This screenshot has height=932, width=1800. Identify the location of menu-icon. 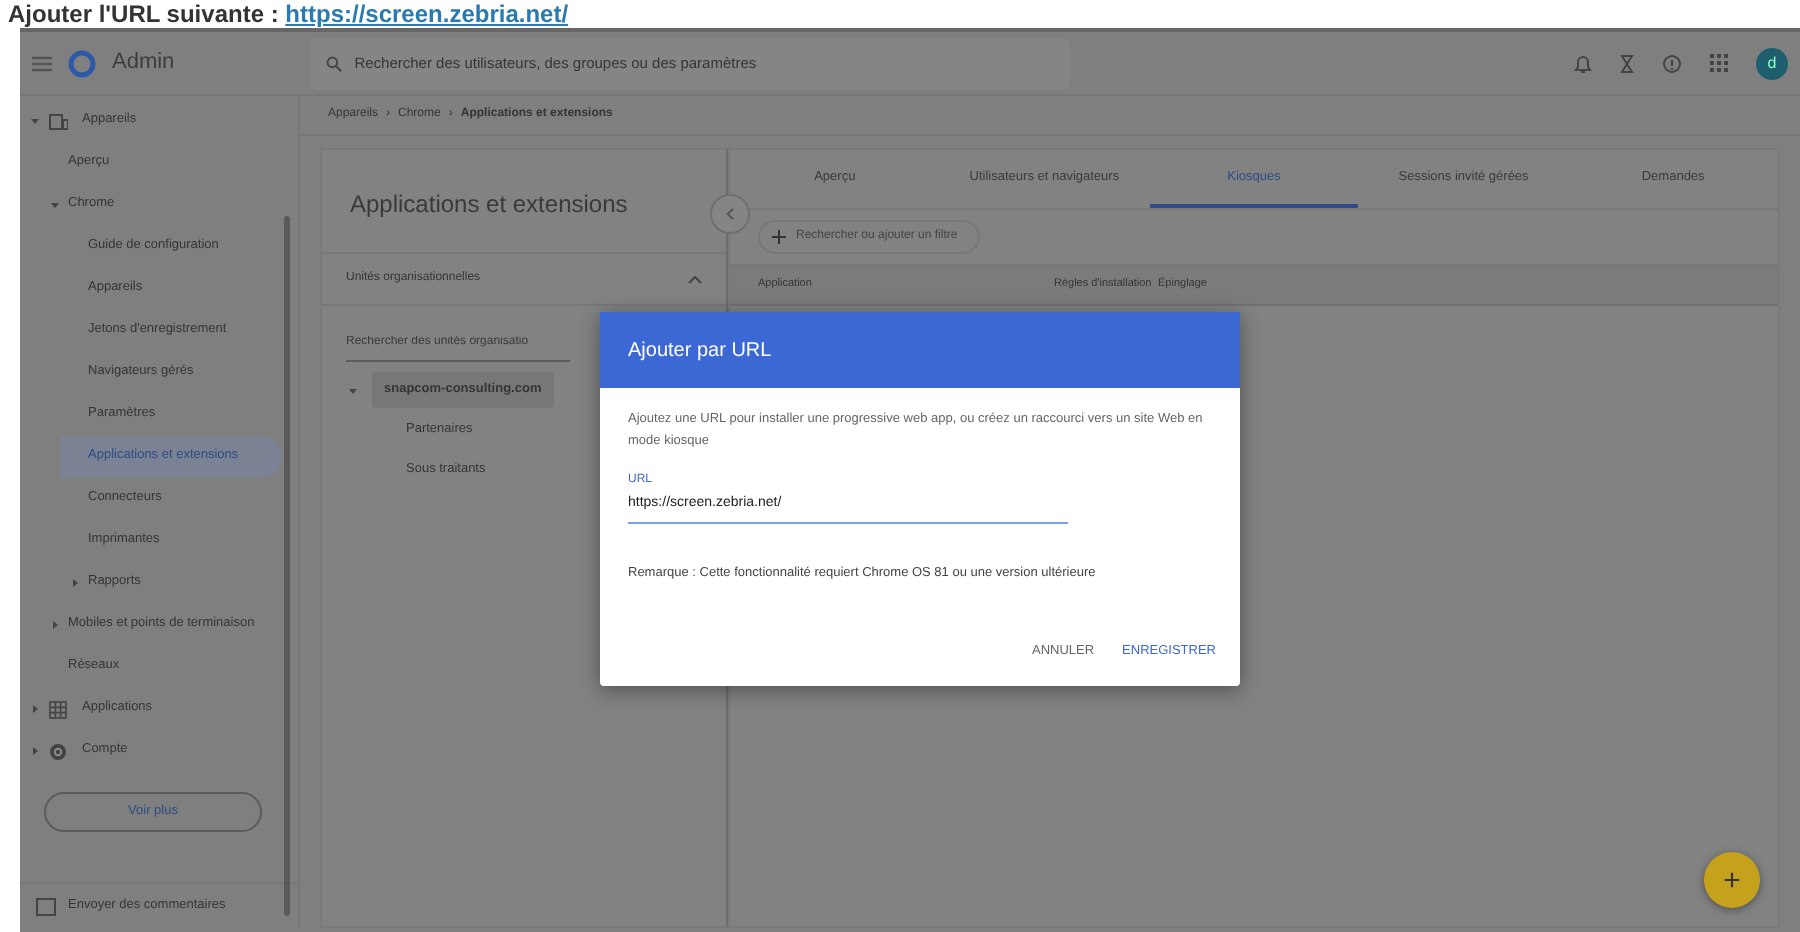
(42, 63).